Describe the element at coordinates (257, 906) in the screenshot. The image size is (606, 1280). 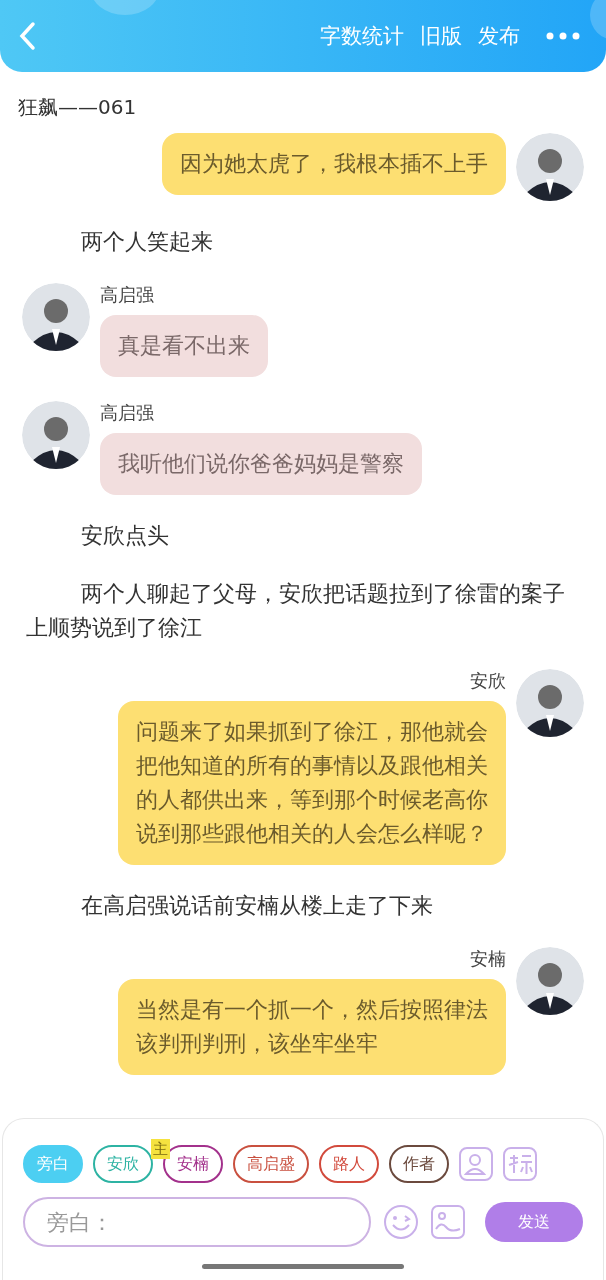
I see `narration-text: 在高启强说话前安楠从楼上走了下来` at that location.